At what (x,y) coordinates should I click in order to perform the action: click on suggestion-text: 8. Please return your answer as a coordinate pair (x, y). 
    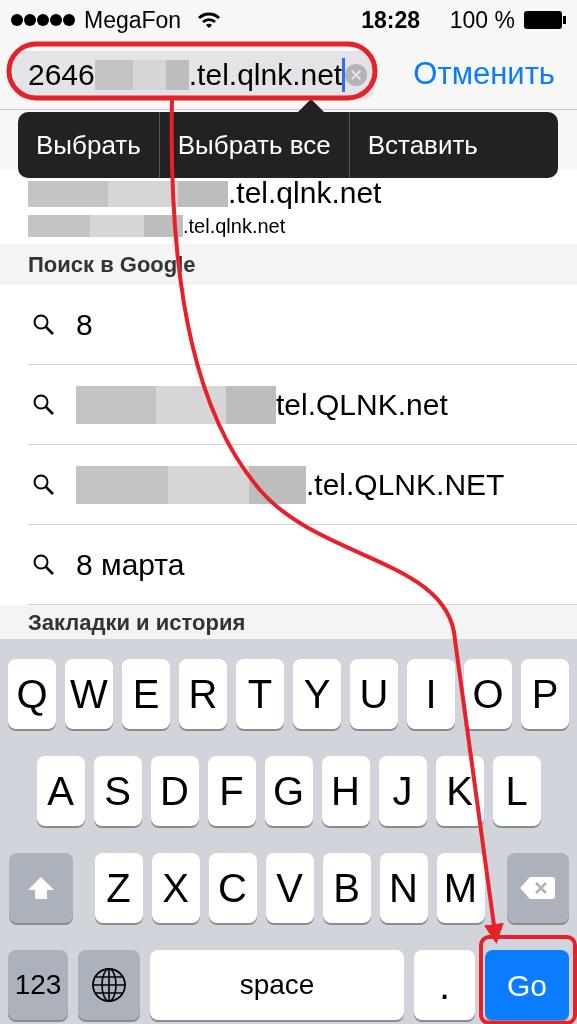
    Looking at the image, I should click on (84, 324).